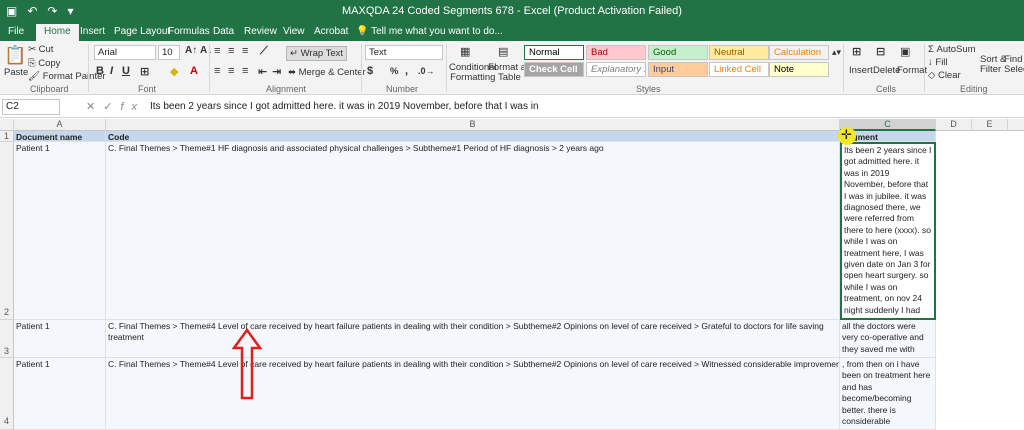  What do you see at coordinates (191, 50) in the screenshot?
I see `increase-font-icon: A↑` at bounding box center [191, 50].